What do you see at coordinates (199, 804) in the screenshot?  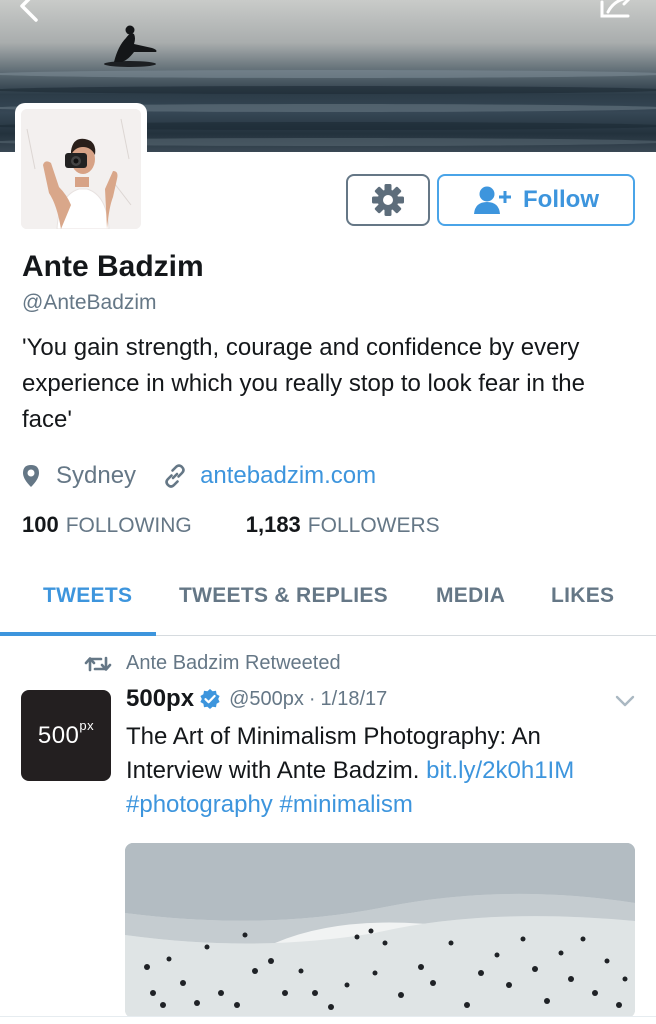 I see `hashtag-photography: #photography` at bounding box center [199, 804].